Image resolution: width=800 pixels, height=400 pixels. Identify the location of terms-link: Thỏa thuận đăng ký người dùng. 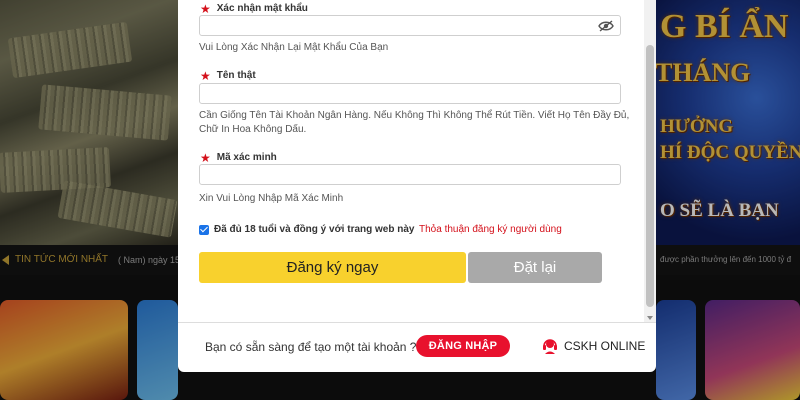
(490, 229).